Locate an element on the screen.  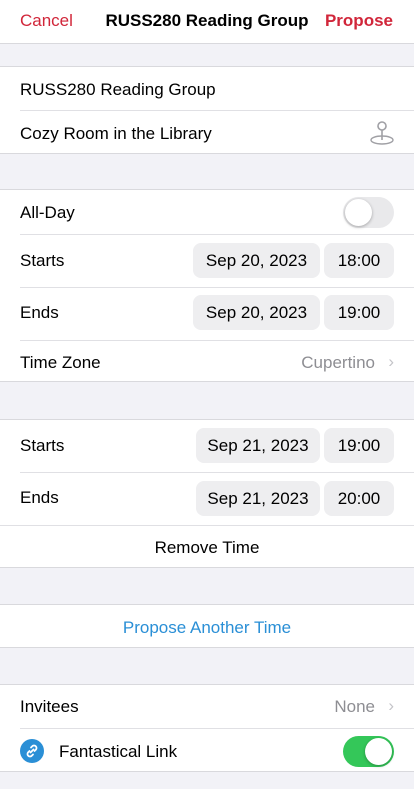
proposed-starts-label: Starts is located at coordinates (42, 445).